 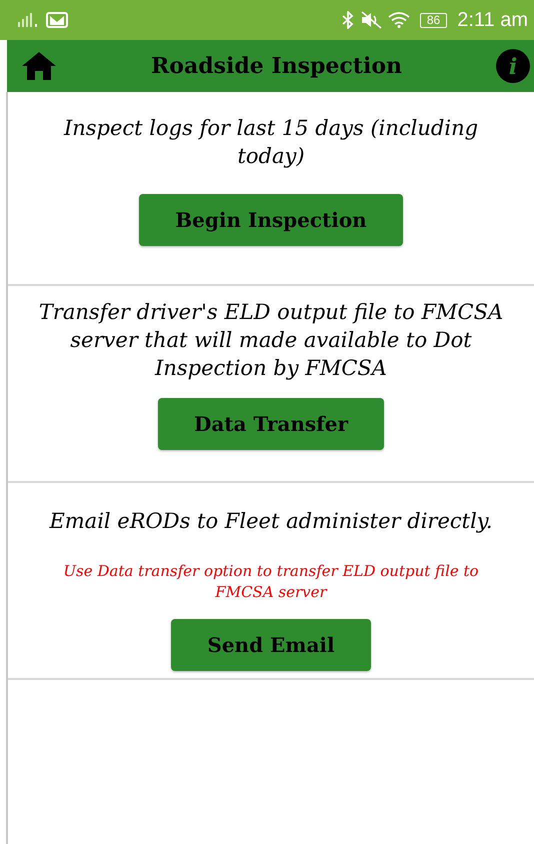 I want to click on battery-level: 86, so click(x=434, y=20).